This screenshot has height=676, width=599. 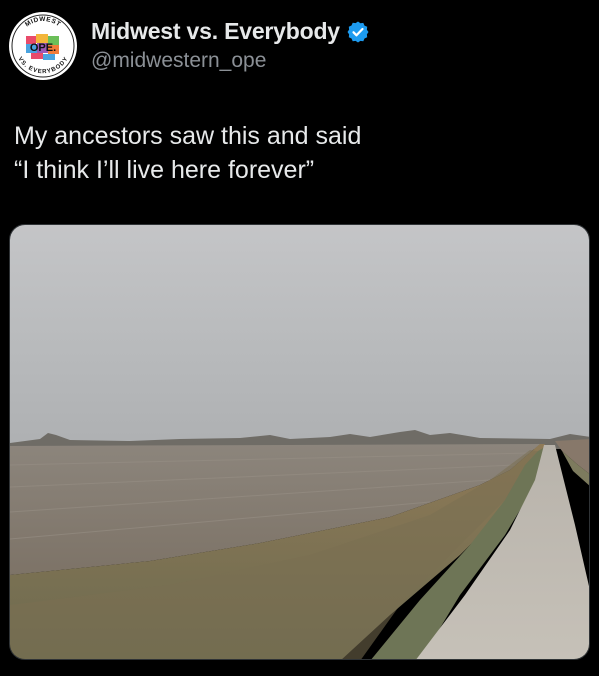 What do you see at coordinates (215, 31) in the screenshot?
I see `author-display-name: Midwest vs. Everybody` at bounding box center [215, 31].